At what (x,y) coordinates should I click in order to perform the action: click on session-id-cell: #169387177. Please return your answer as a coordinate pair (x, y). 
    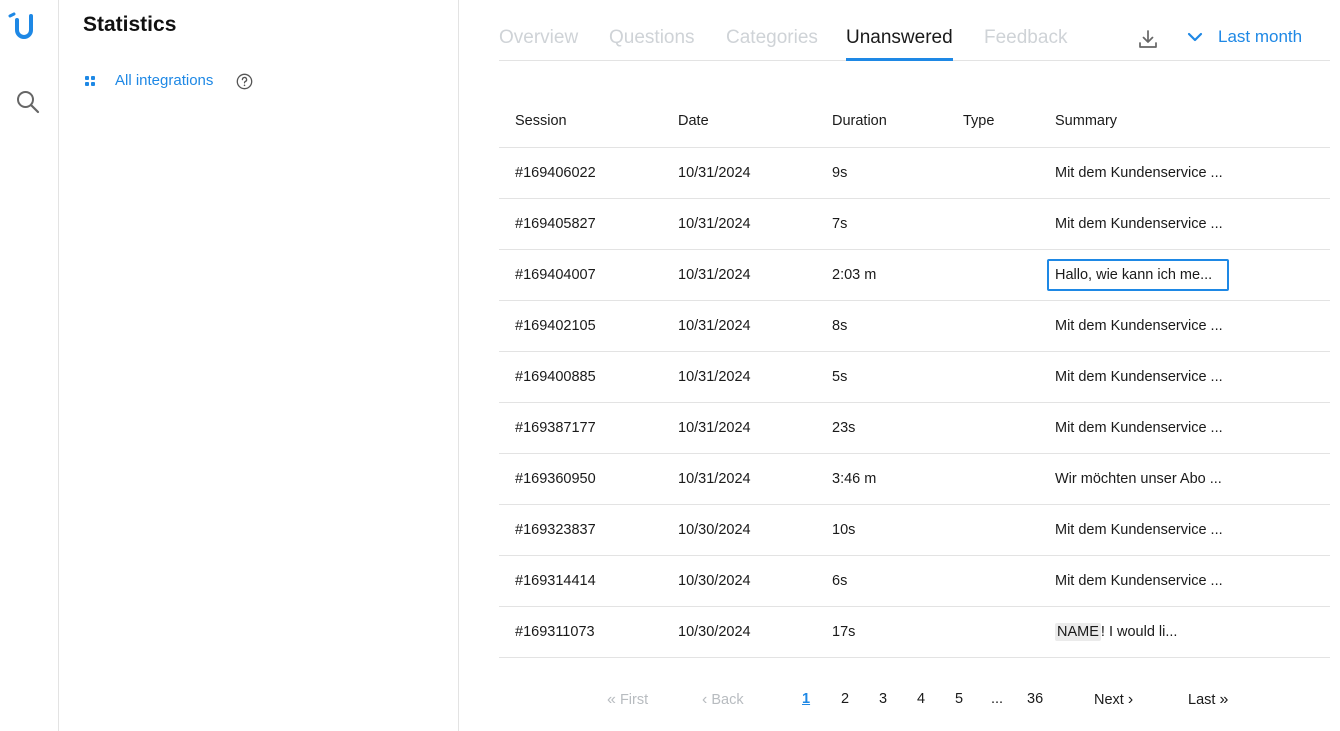
    Looking at the image, I should click on (580, 428).